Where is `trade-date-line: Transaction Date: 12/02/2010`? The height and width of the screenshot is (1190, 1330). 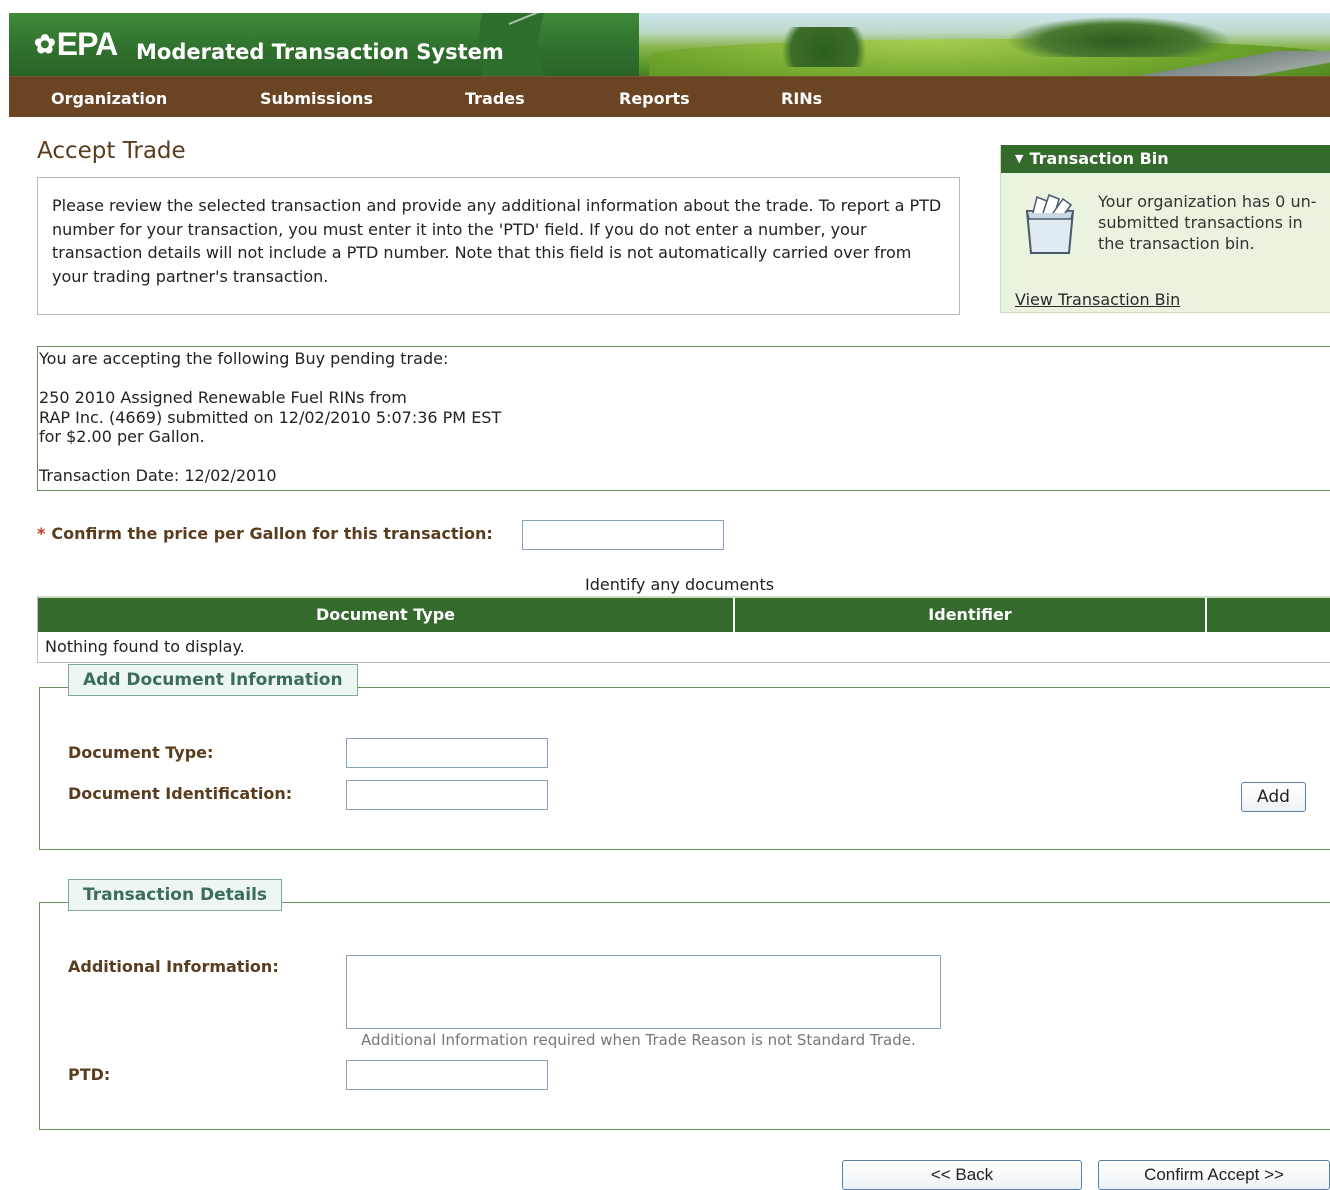 trade-date-line: Transaction Date: 12/02/2010 is located at coordinates (158, 475).